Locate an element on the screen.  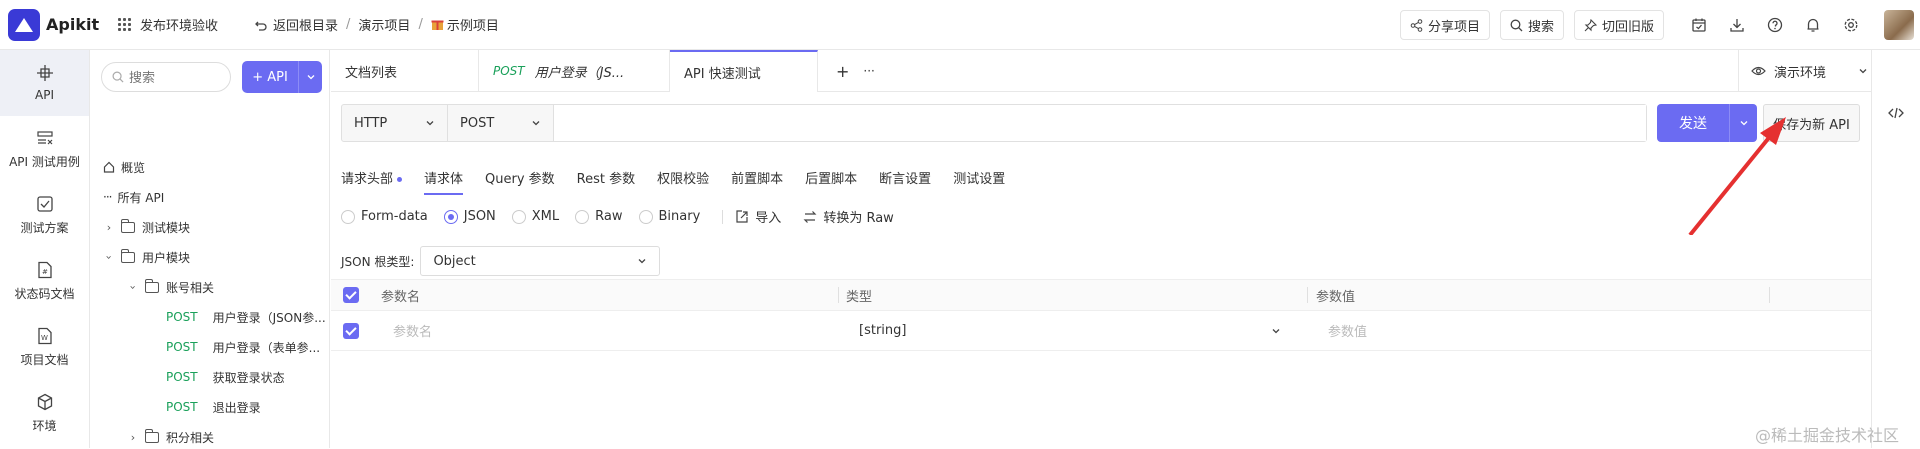
tree-all-api: ··· 所有 API is located at coordinates (133, 197).